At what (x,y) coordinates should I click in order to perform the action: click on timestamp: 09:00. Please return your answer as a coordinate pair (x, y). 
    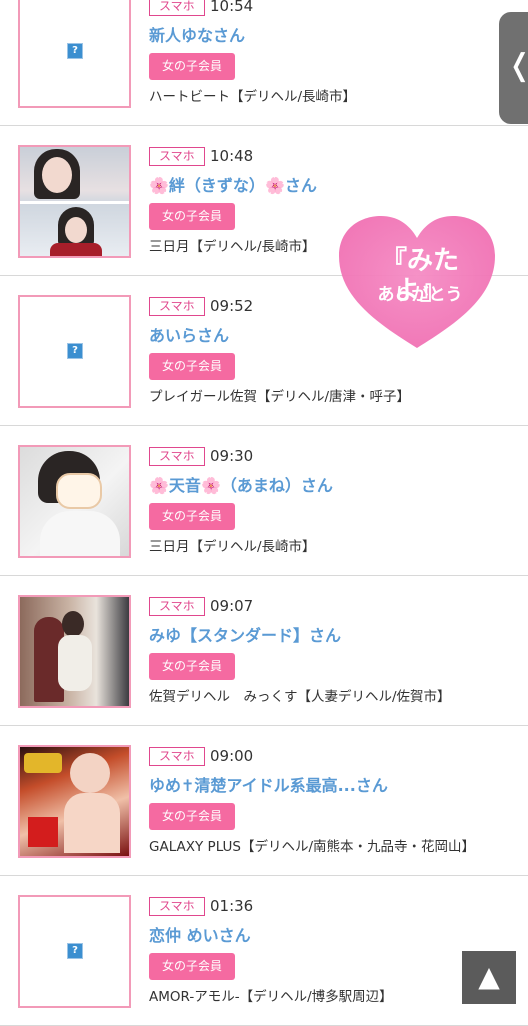
    Looking at the image, I should click on (232, 756).